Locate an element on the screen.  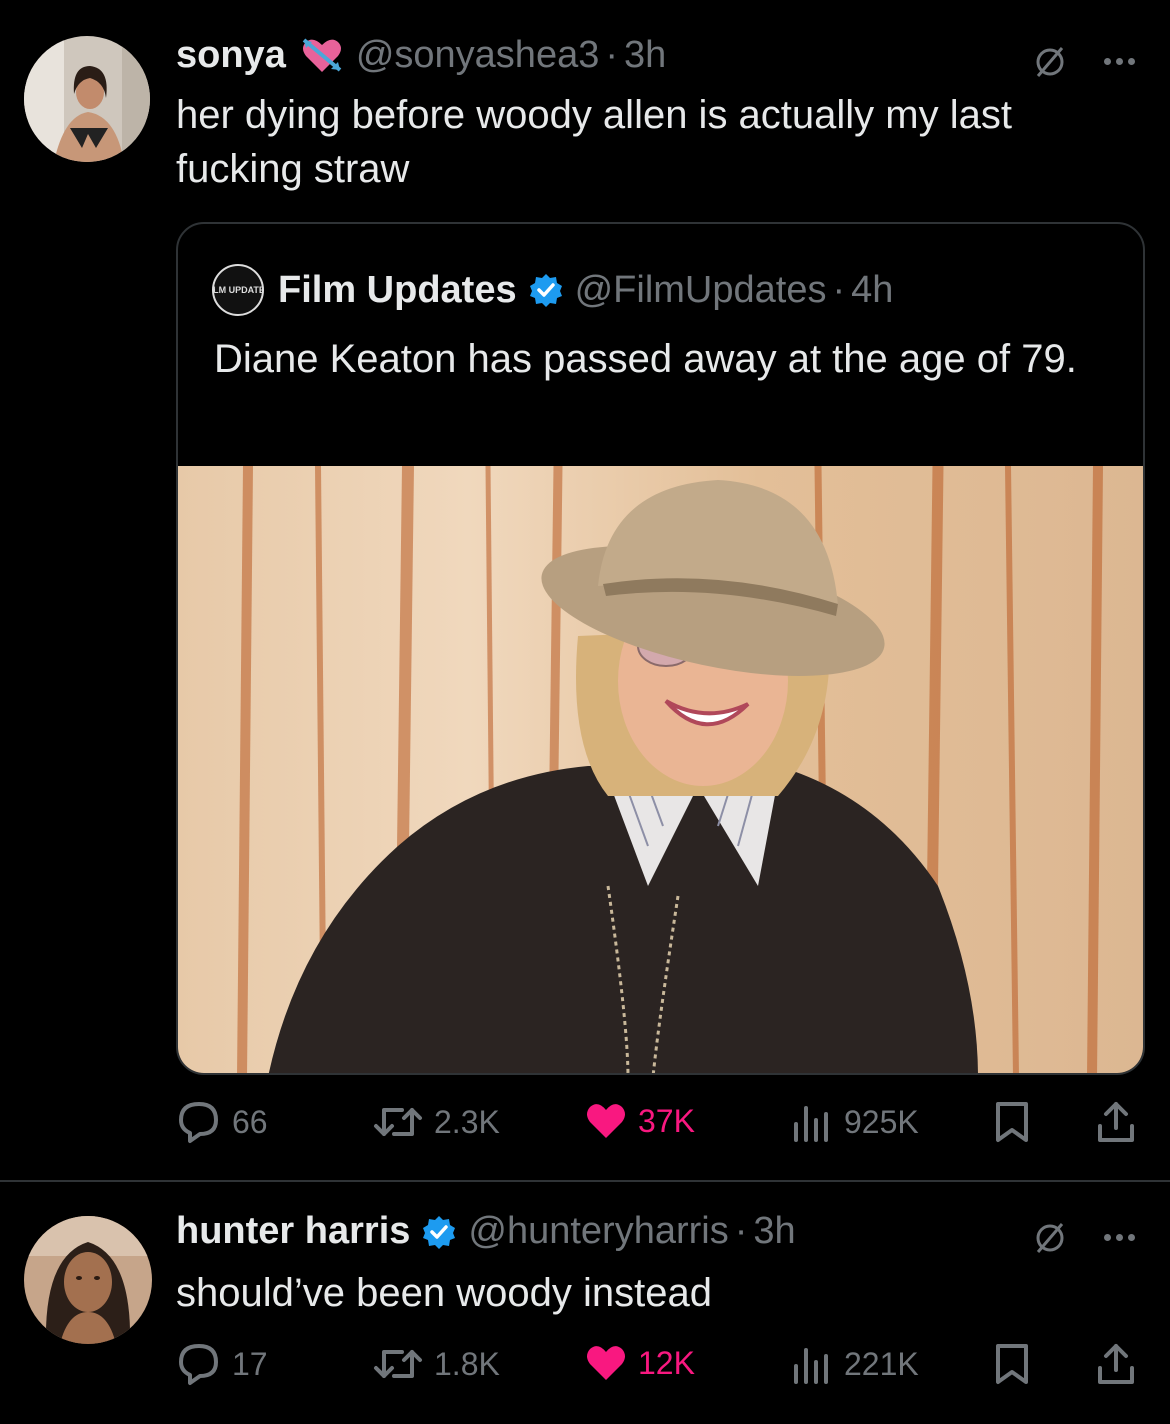
tweet-text: should’ve been woody instead is located at coordinates (444, 1293).